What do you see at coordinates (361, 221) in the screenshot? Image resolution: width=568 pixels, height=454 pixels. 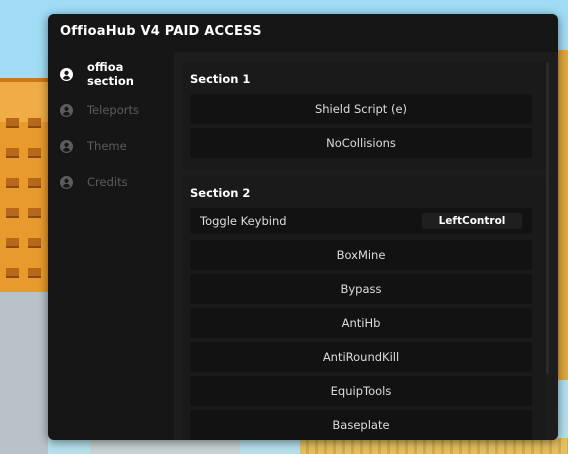 I see `toggle-keybind-row: Toggle Keybind LeftControl` at bounding box center [361, 221].